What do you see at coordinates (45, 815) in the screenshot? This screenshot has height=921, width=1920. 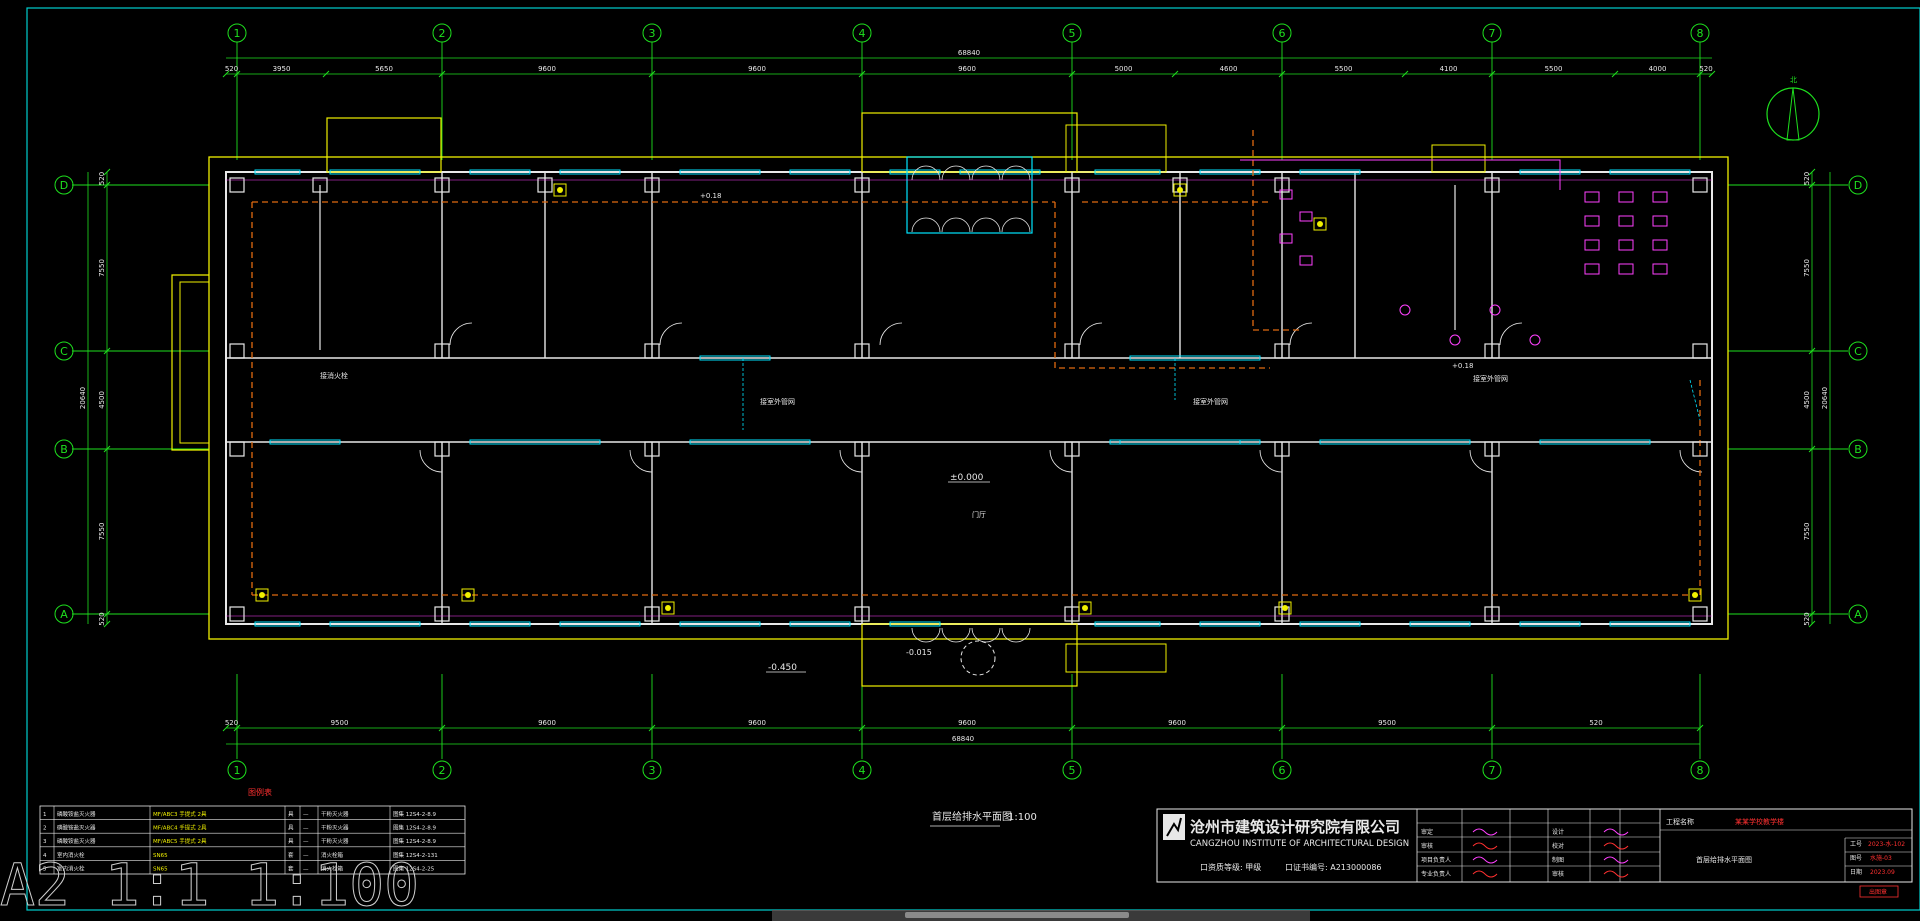 I see `legend-cell: 1` at bounding box center [45, 815].